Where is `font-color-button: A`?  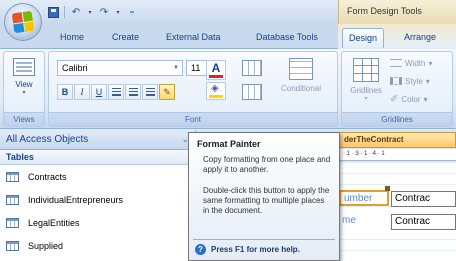 font-color-button: A is located at coordinates (216, 70).